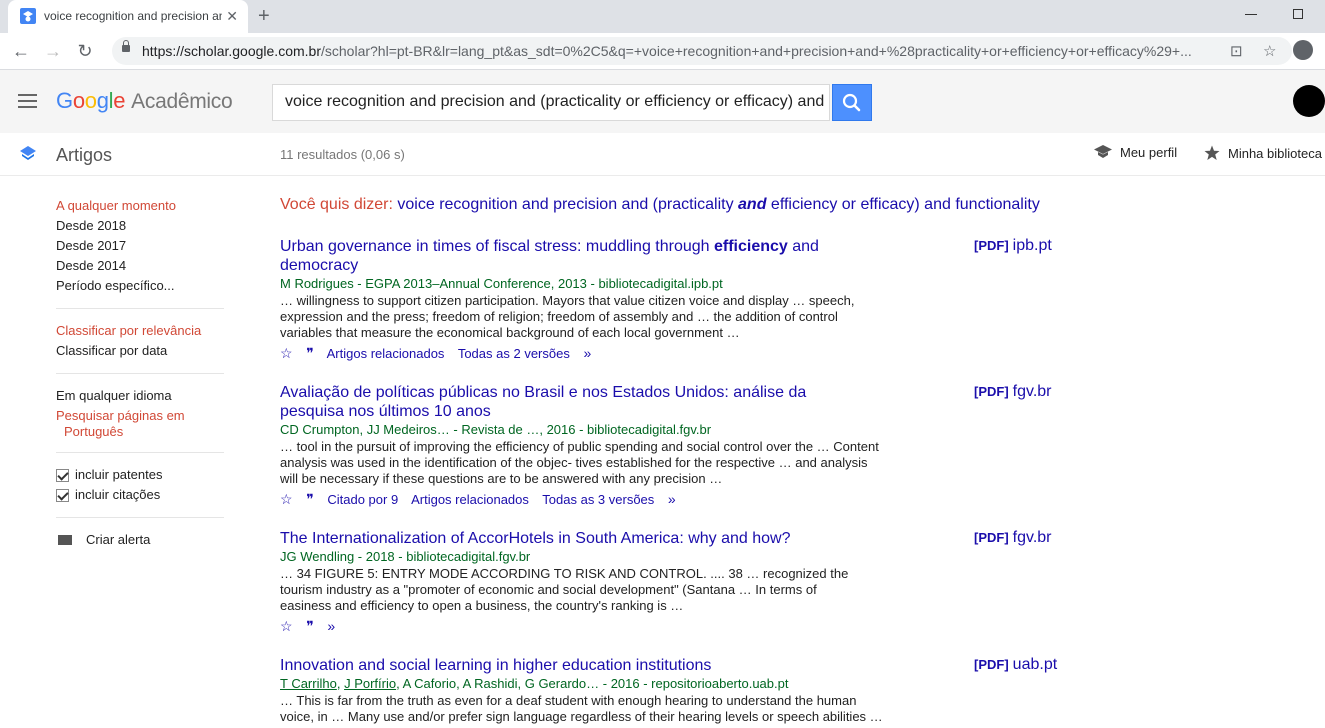 This screenshot has width=1325, height=728. I want to click on include-citations-checkbox: incluir citações, so click(141, 495).